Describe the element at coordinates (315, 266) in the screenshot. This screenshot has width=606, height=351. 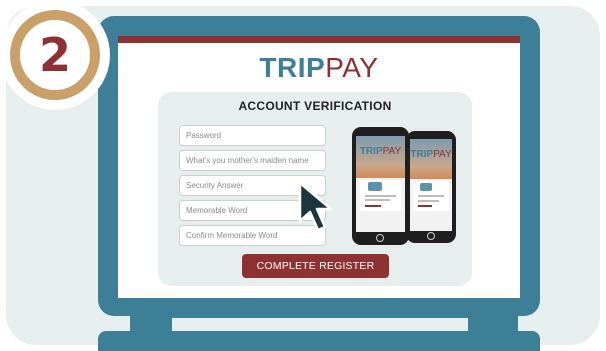
I see `complete-register-button: COMPLETE REGISTER` at that location.